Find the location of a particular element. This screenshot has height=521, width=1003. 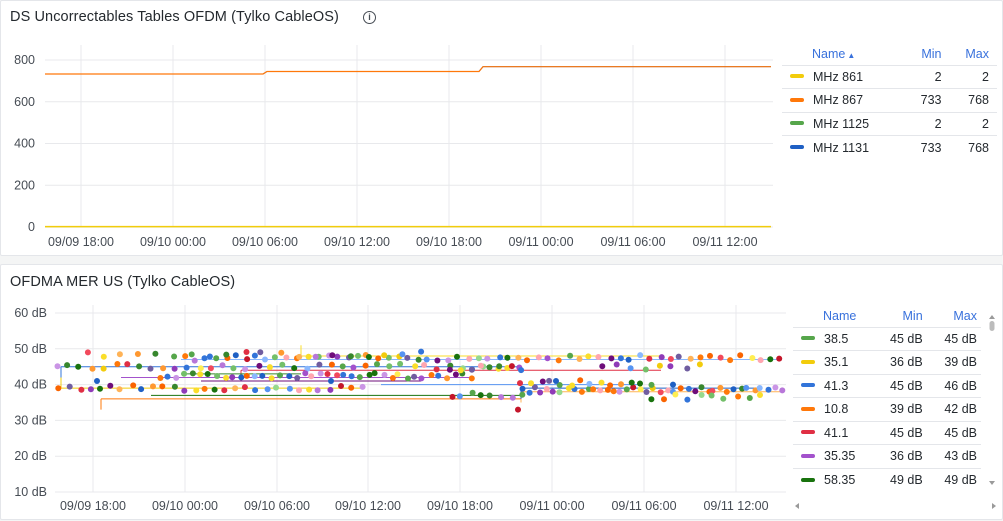

legend-row: 38.5 45 dB 45 dB is located at coordinates (887, 338).